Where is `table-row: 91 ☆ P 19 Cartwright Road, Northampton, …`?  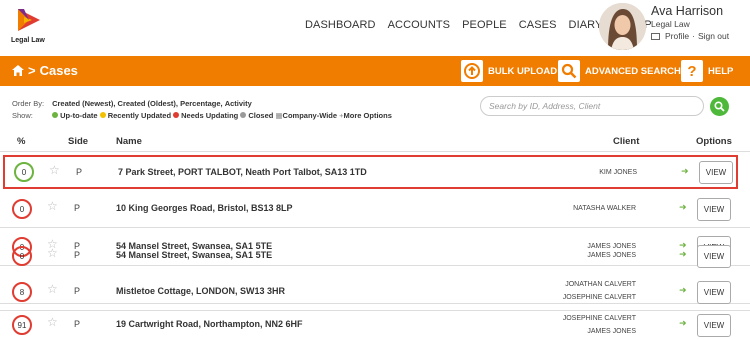
table-row: 91 ☆ P 19 Cartwright Road, Northampton, … is located at coordinates (375, 326).